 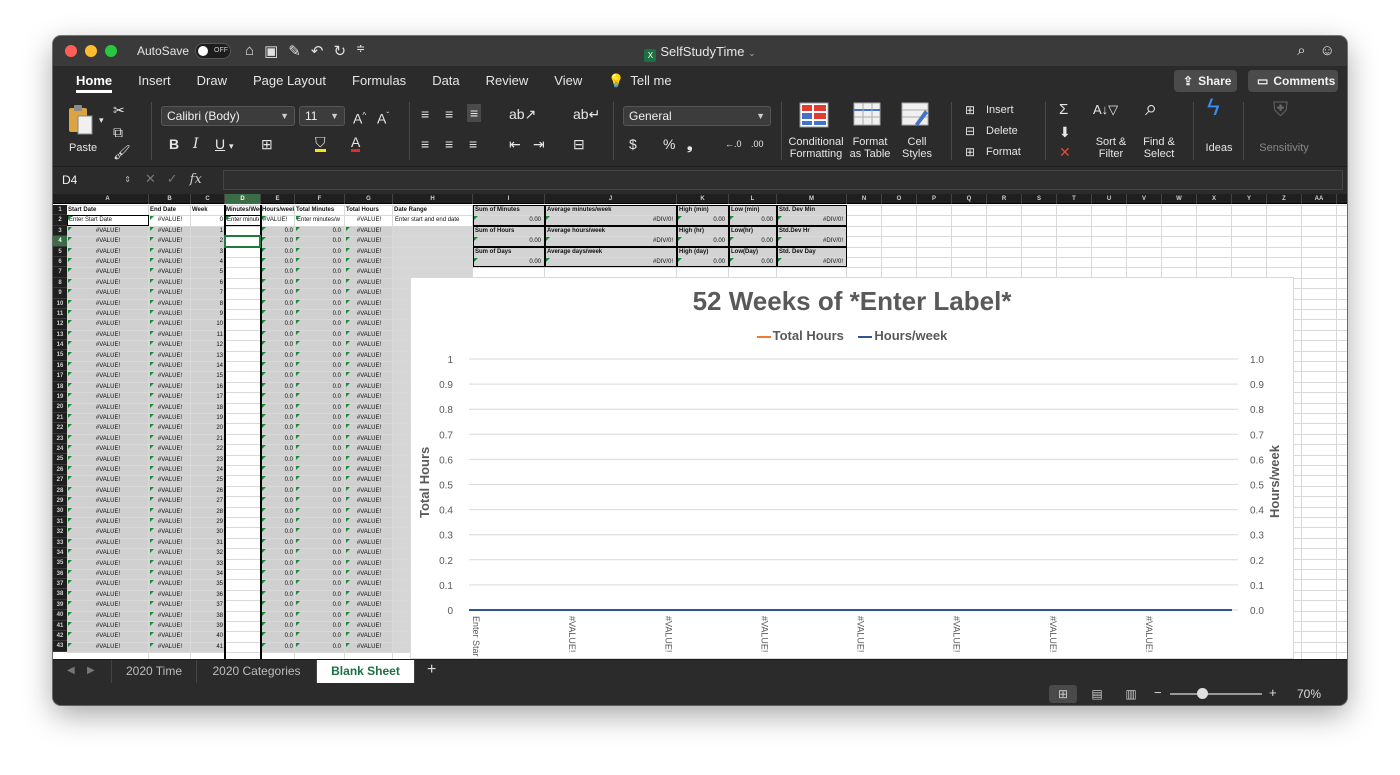 I want to click on underline-dropdown-icon: ▾, so click(x=231, y=146).